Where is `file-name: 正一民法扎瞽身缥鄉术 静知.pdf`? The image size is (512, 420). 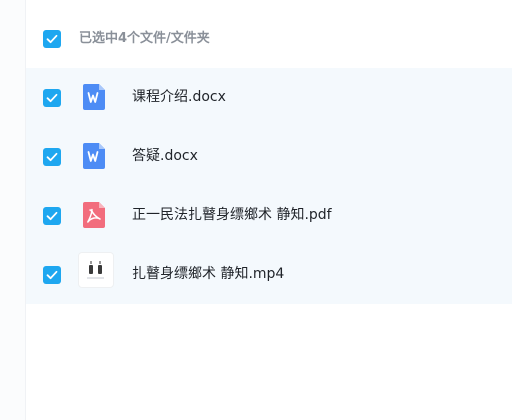 file-name: 正一民法扎瞽身缥鄉术 静知.pdf is located at coordinates (232, 215).